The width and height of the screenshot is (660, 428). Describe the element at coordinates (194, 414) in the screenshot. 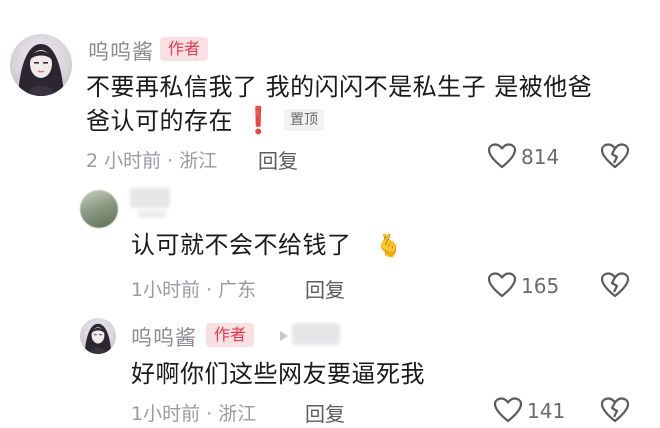

I see `comment-time-location: 1小时前 · 浙江` at that location.